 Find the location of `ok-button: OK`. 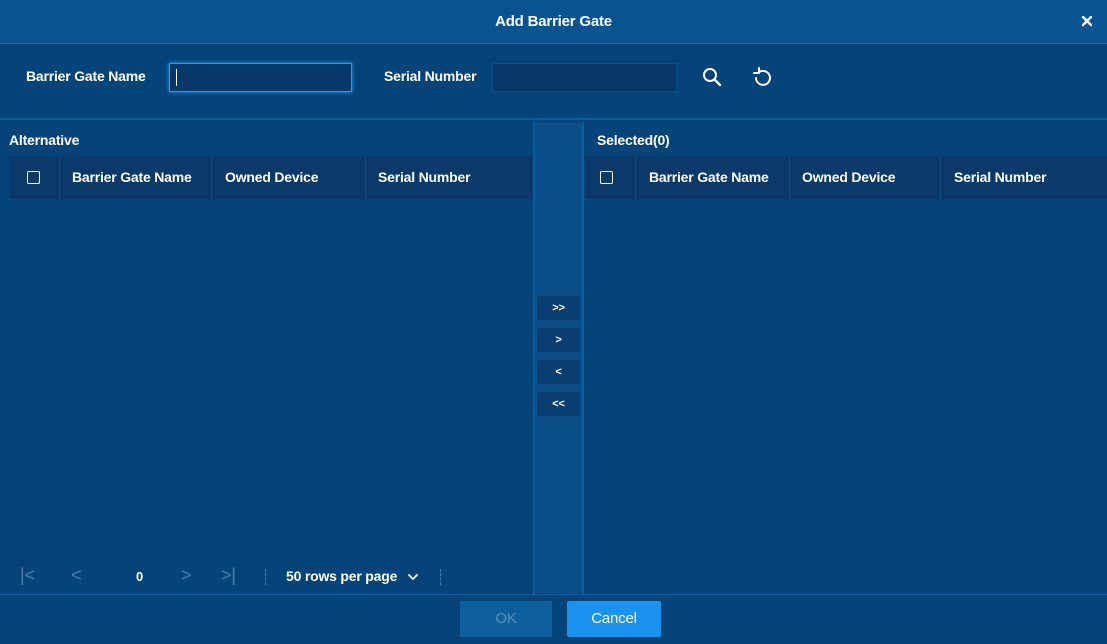

ok-button: OK is located at coordinates (506, 619).